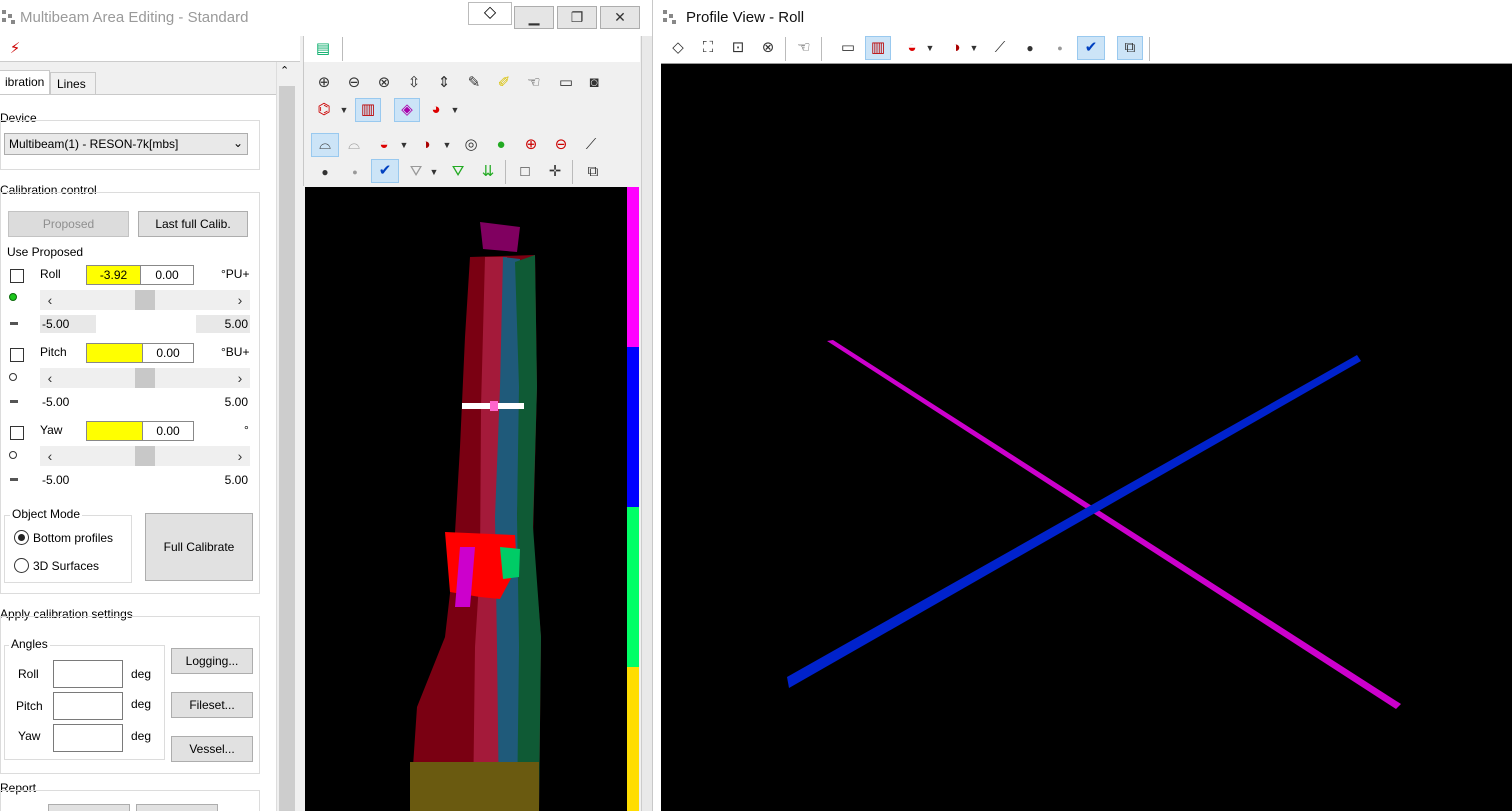 The image size is (1512, 811). What do you see at coordinates (21, 537) in the screenshot?
I see `bottom-profiles-radio` at bounding box center [21, 537].